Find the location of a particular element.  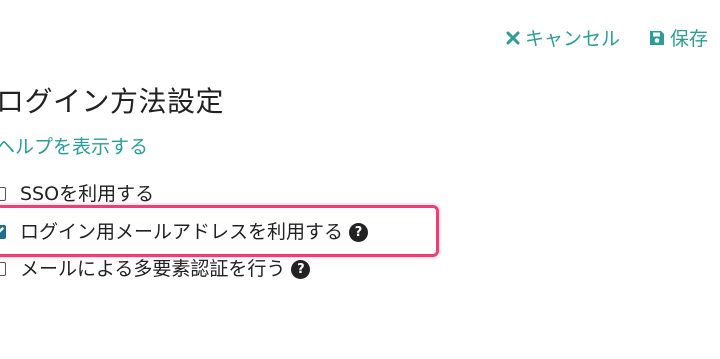

floppy-disk-icon is located at coordinates (657, 38).